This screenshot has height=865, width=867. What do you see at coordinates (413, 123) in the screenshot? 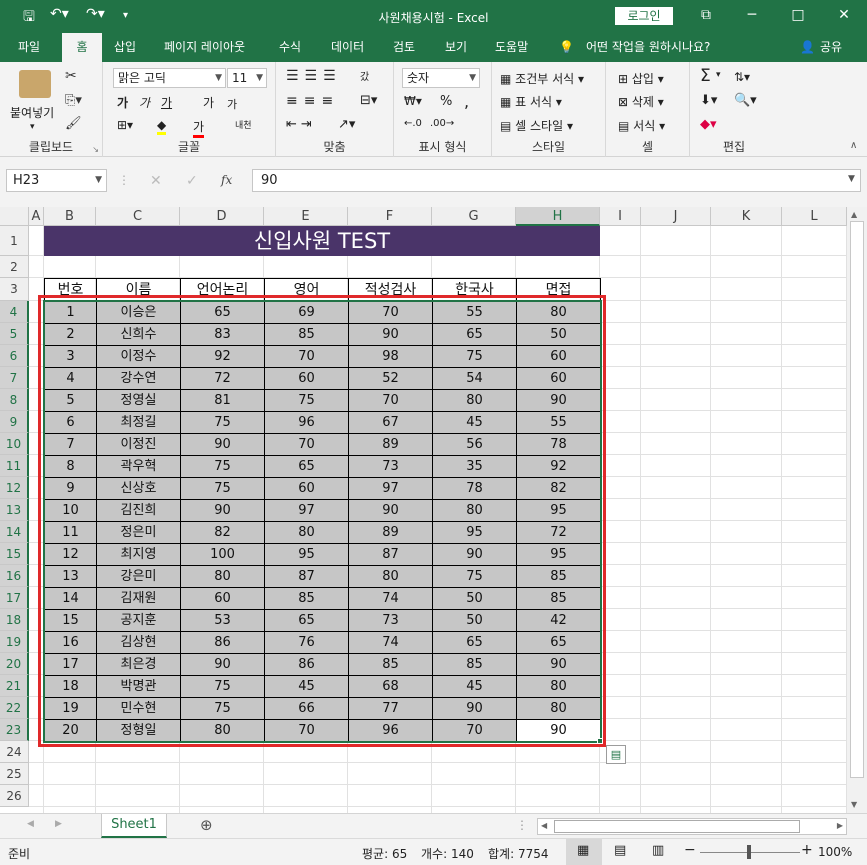
I see `increase-decimal-icon: ←.0` at bounding box center [413, 123].